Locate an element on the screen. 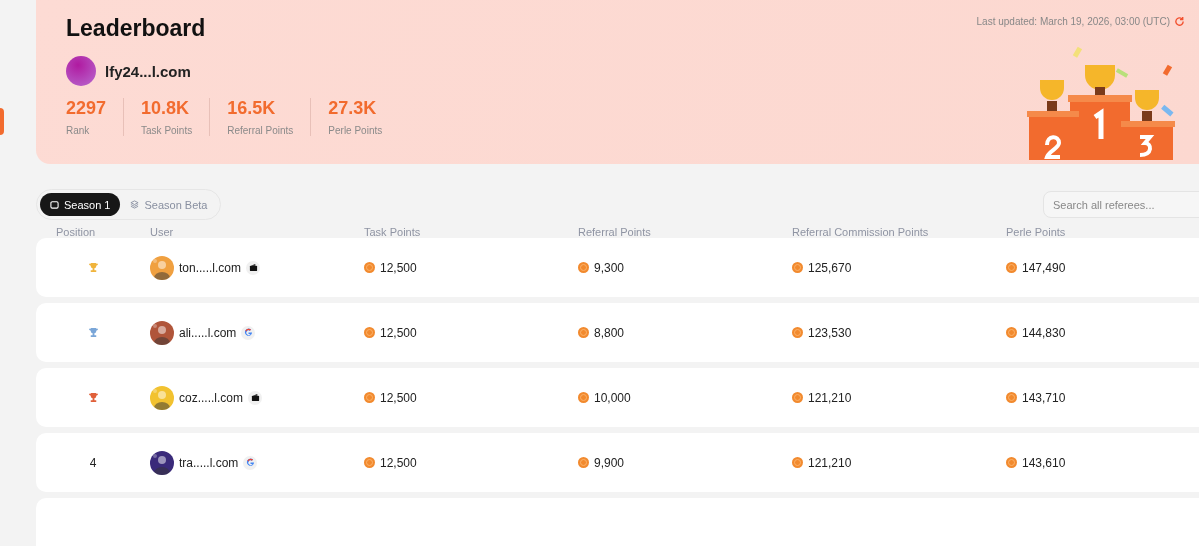  points-value: 125,670 is located at coordinates (830, 267).